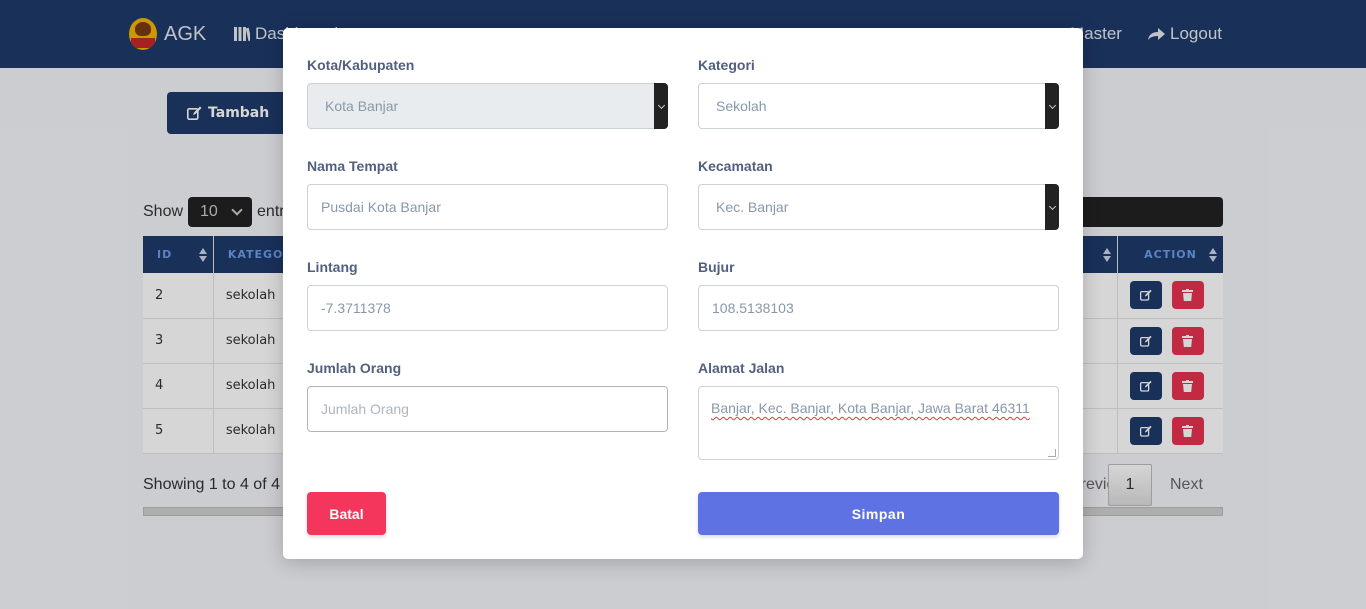 The width and height of the screenshot is (1366, 609). Describe the element at coordinates (878, 513) in the screenshot. I see `save-button: Simpan` at that location.